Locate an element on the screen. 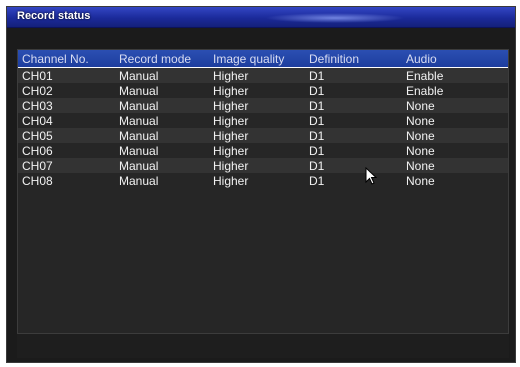 This screenshot has width=520, height=367. bottom-bar is located at coordinates (263, 346).